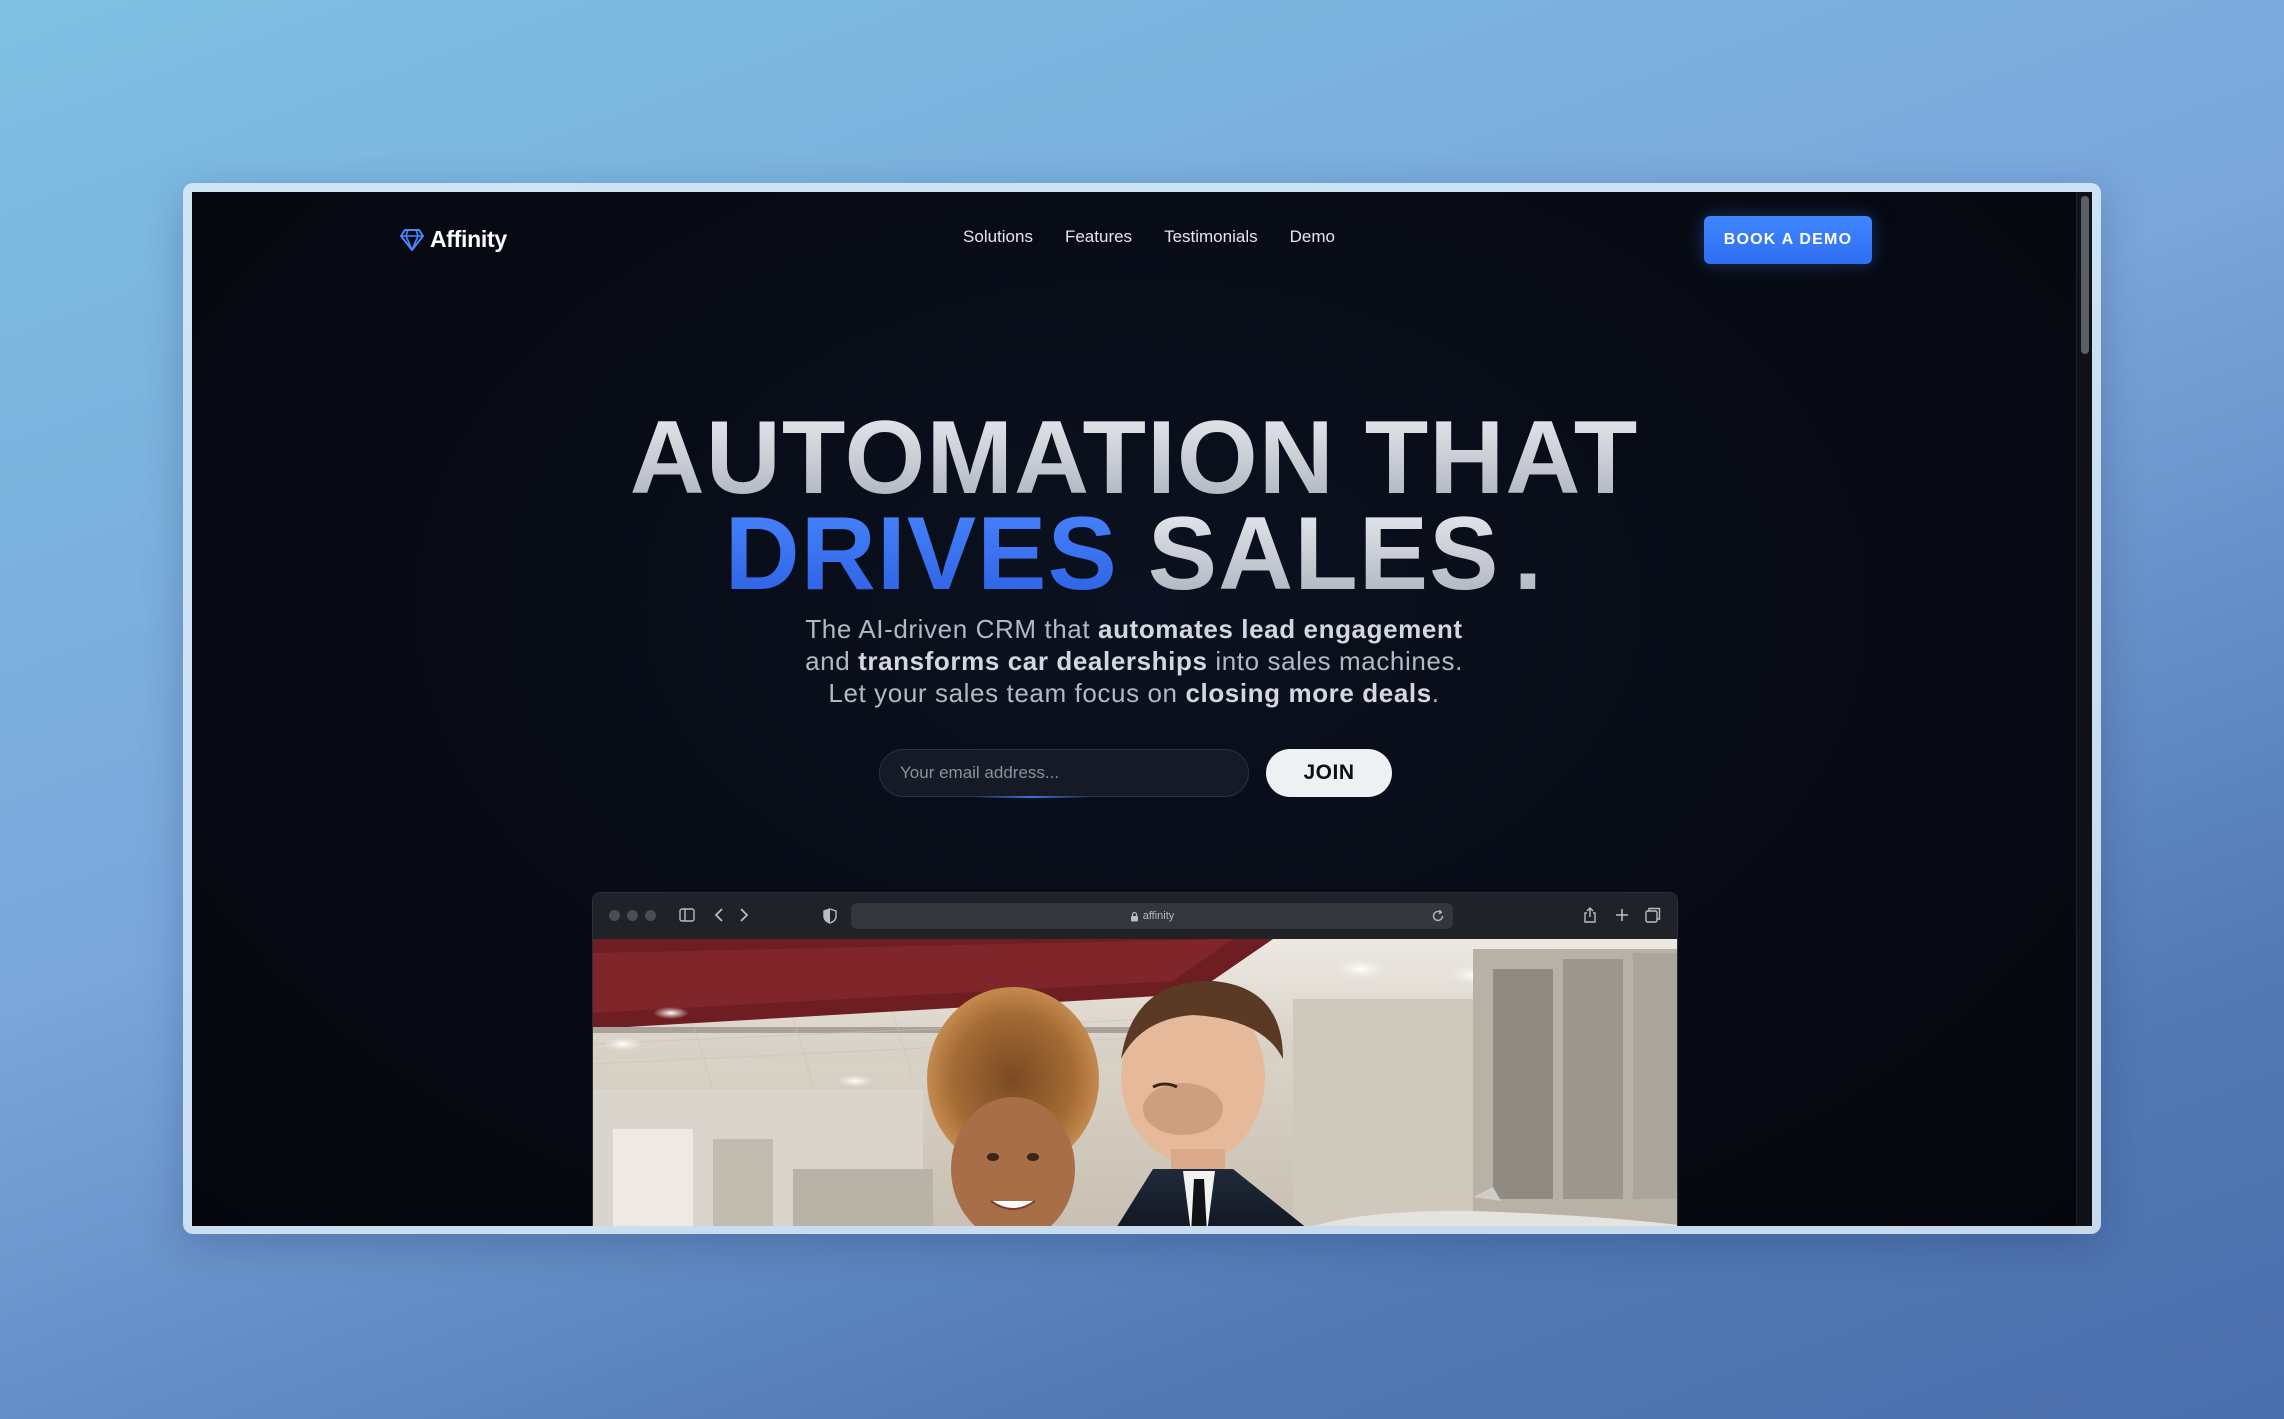 This screenshot has width=2284, height=1419. What do you see at coordinates (830, 916) in the screenshot?
I see `shield-icon` at bounding box center [830, 916].